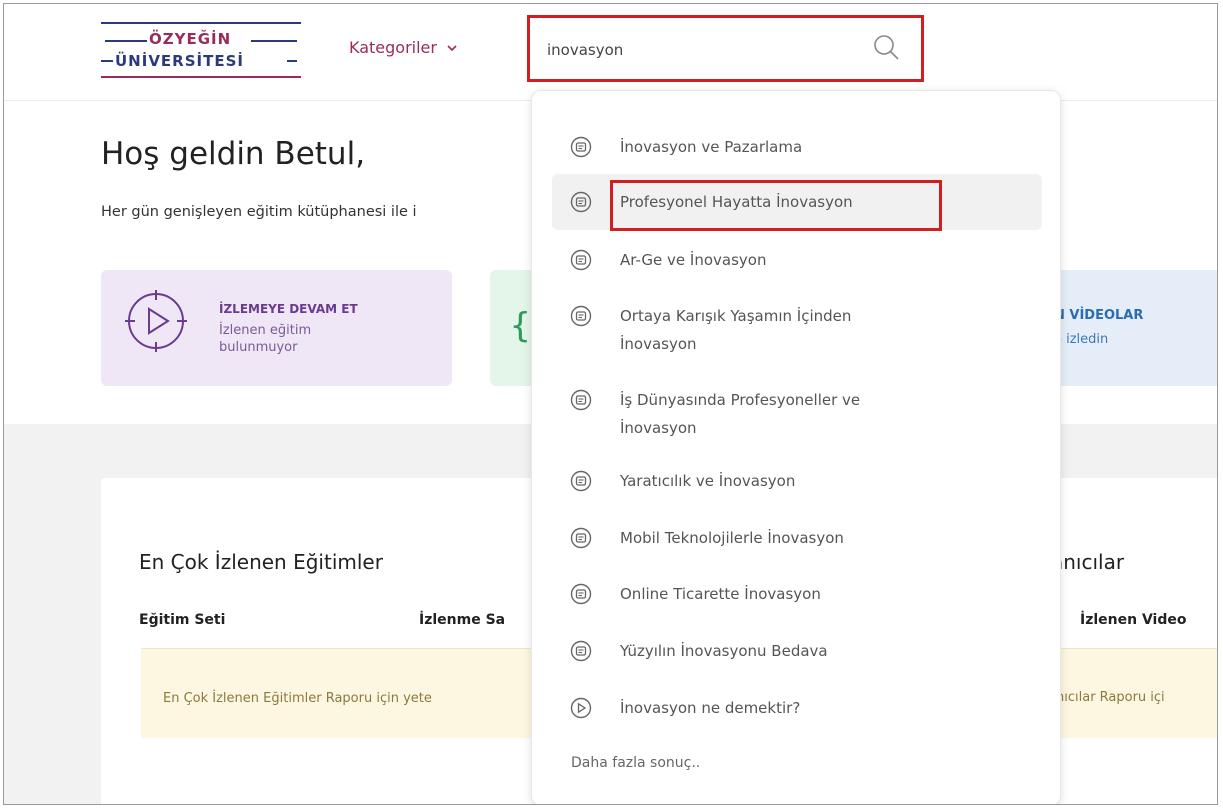  What do you see at coordinates (452, 47) in the screenshot?
I see `chevron-down-icon` at bounding box center [452, 47].